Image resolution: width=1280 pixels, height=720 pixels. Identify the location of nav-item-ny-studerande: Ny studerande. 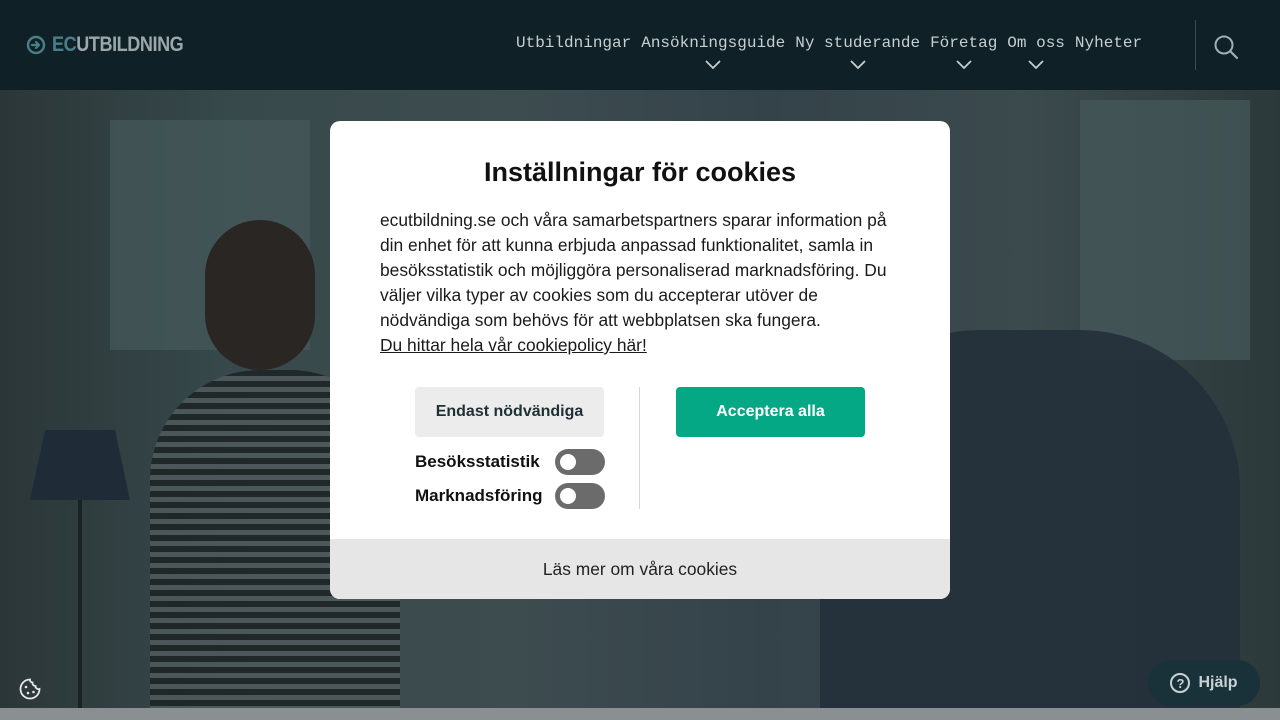
(857, 52).